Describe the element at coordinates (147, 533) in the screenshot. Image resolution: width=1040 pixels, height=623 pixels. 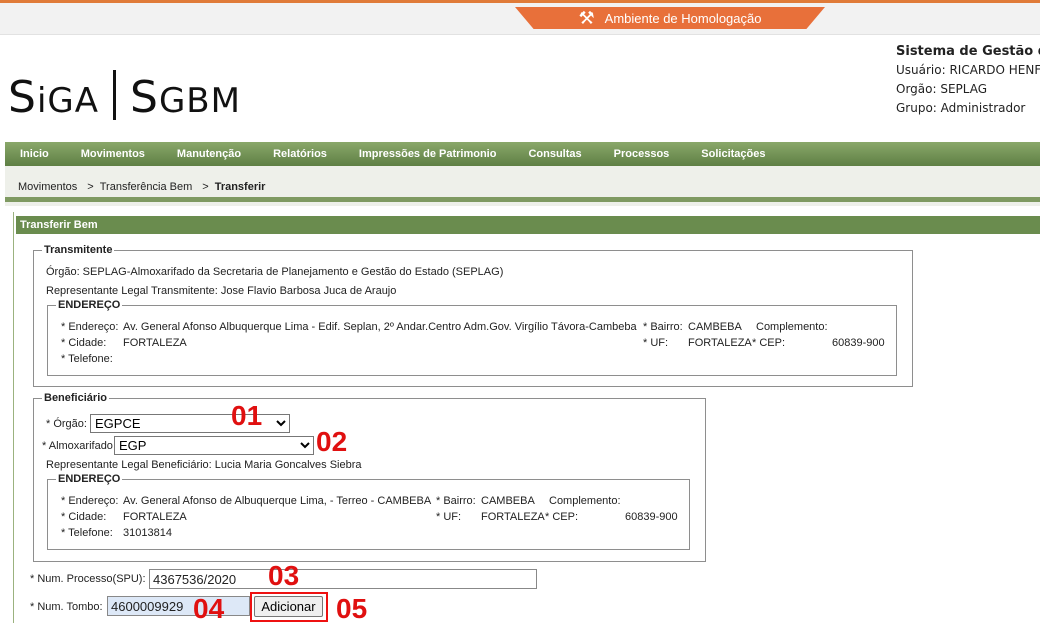
I see `beneficiario-telefone-value: 31013814` at that location.